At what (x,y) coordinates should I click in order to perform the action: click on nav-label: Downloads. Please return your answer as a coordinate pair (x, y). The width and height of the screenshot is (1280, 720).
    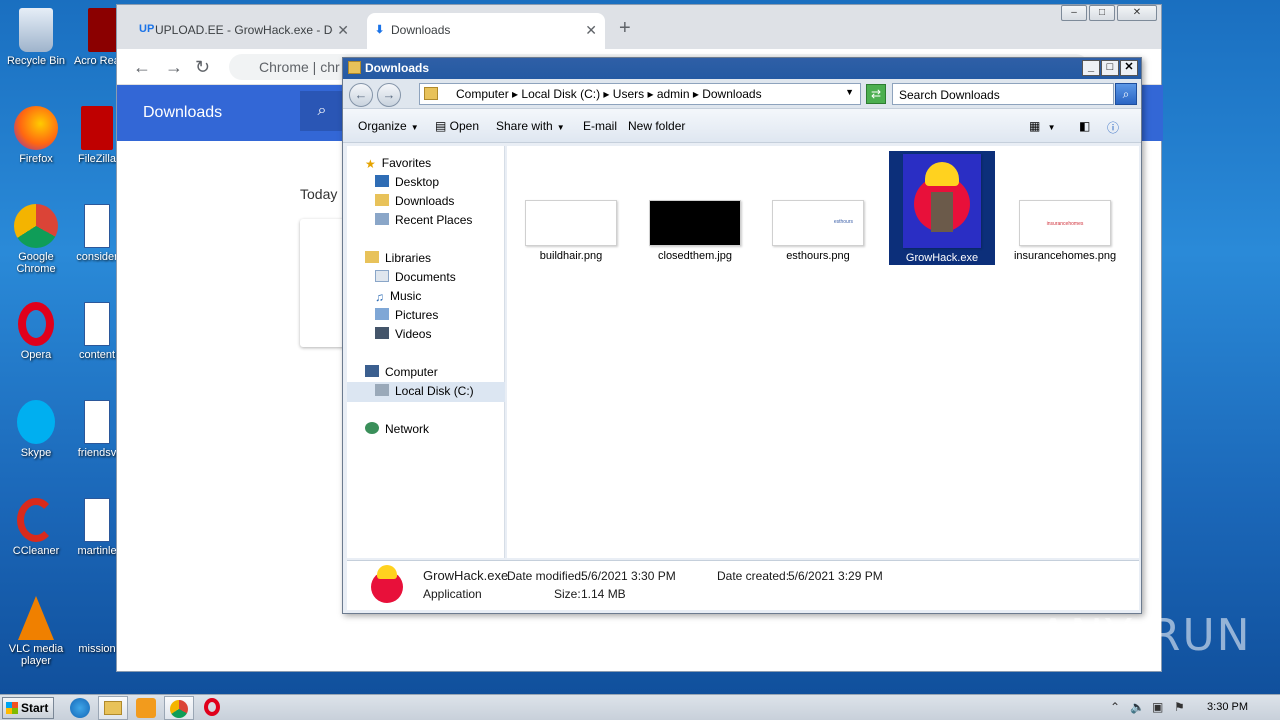
    Looking at the image, I should click on (425, 201).